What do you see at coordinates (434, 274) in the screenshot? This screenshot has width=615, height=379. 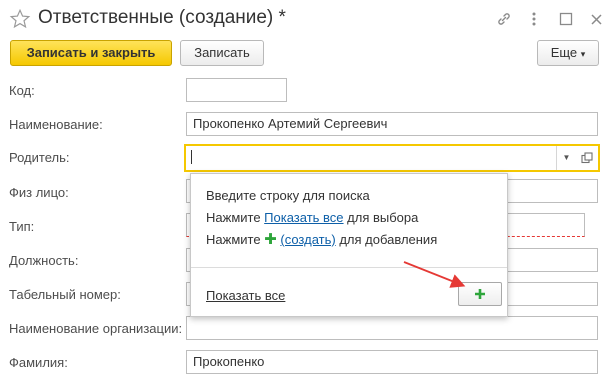 I see `annotation-arrow` at bounding box center [434, 274].